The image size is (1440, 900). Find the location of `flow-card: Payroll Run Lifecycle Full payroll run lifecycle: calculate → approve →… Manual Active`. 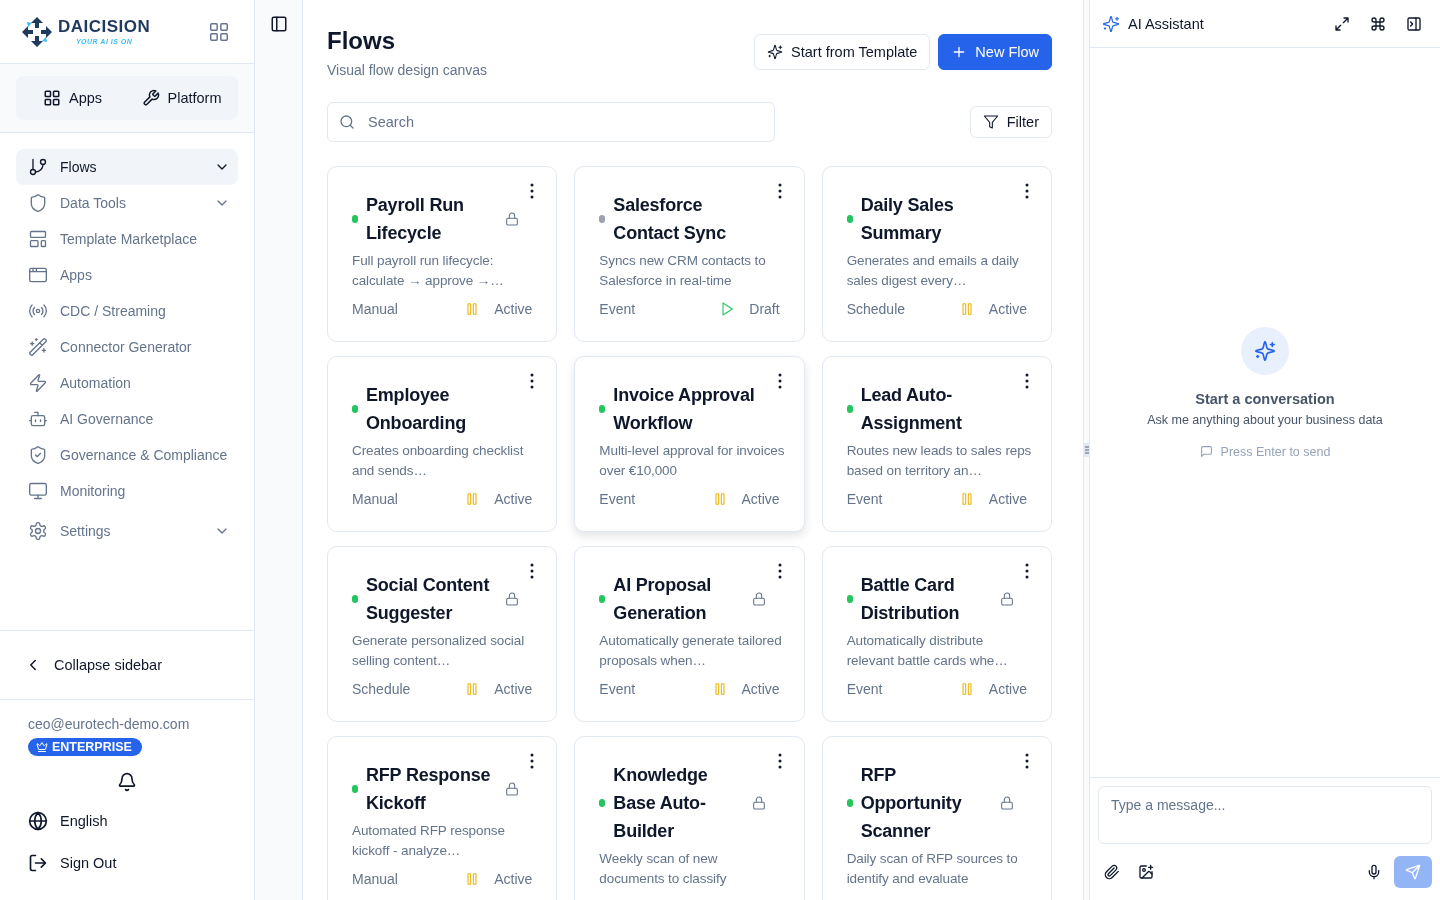

flow-card: Payroll Run Lifecycle Full payroll run lifecycle: calculate → approve →… Manual Active is located at coordinates (442, 254).